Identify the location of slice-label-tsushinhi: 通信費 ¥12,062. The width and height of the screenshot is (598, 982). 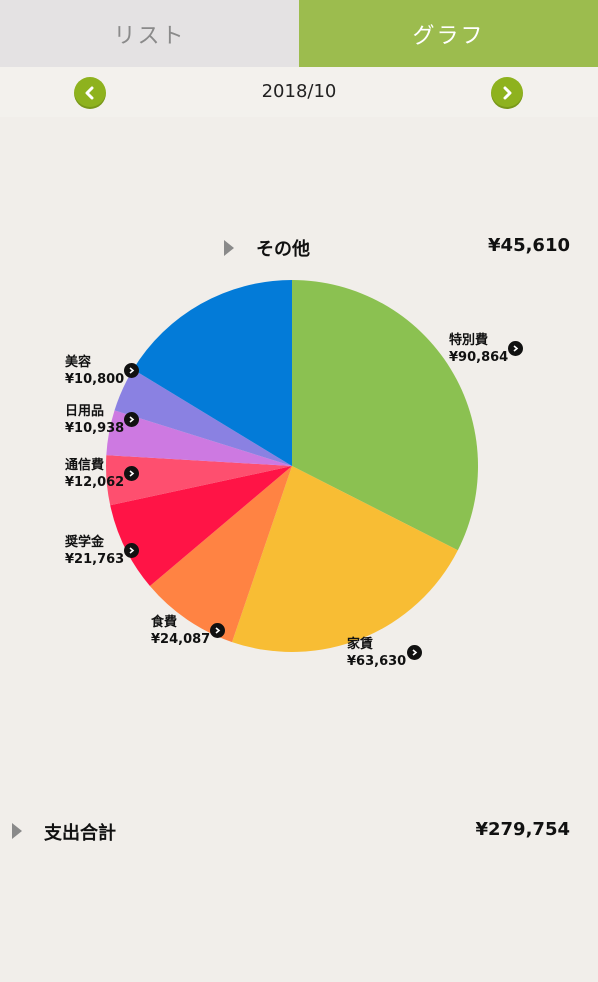
(94, 474).